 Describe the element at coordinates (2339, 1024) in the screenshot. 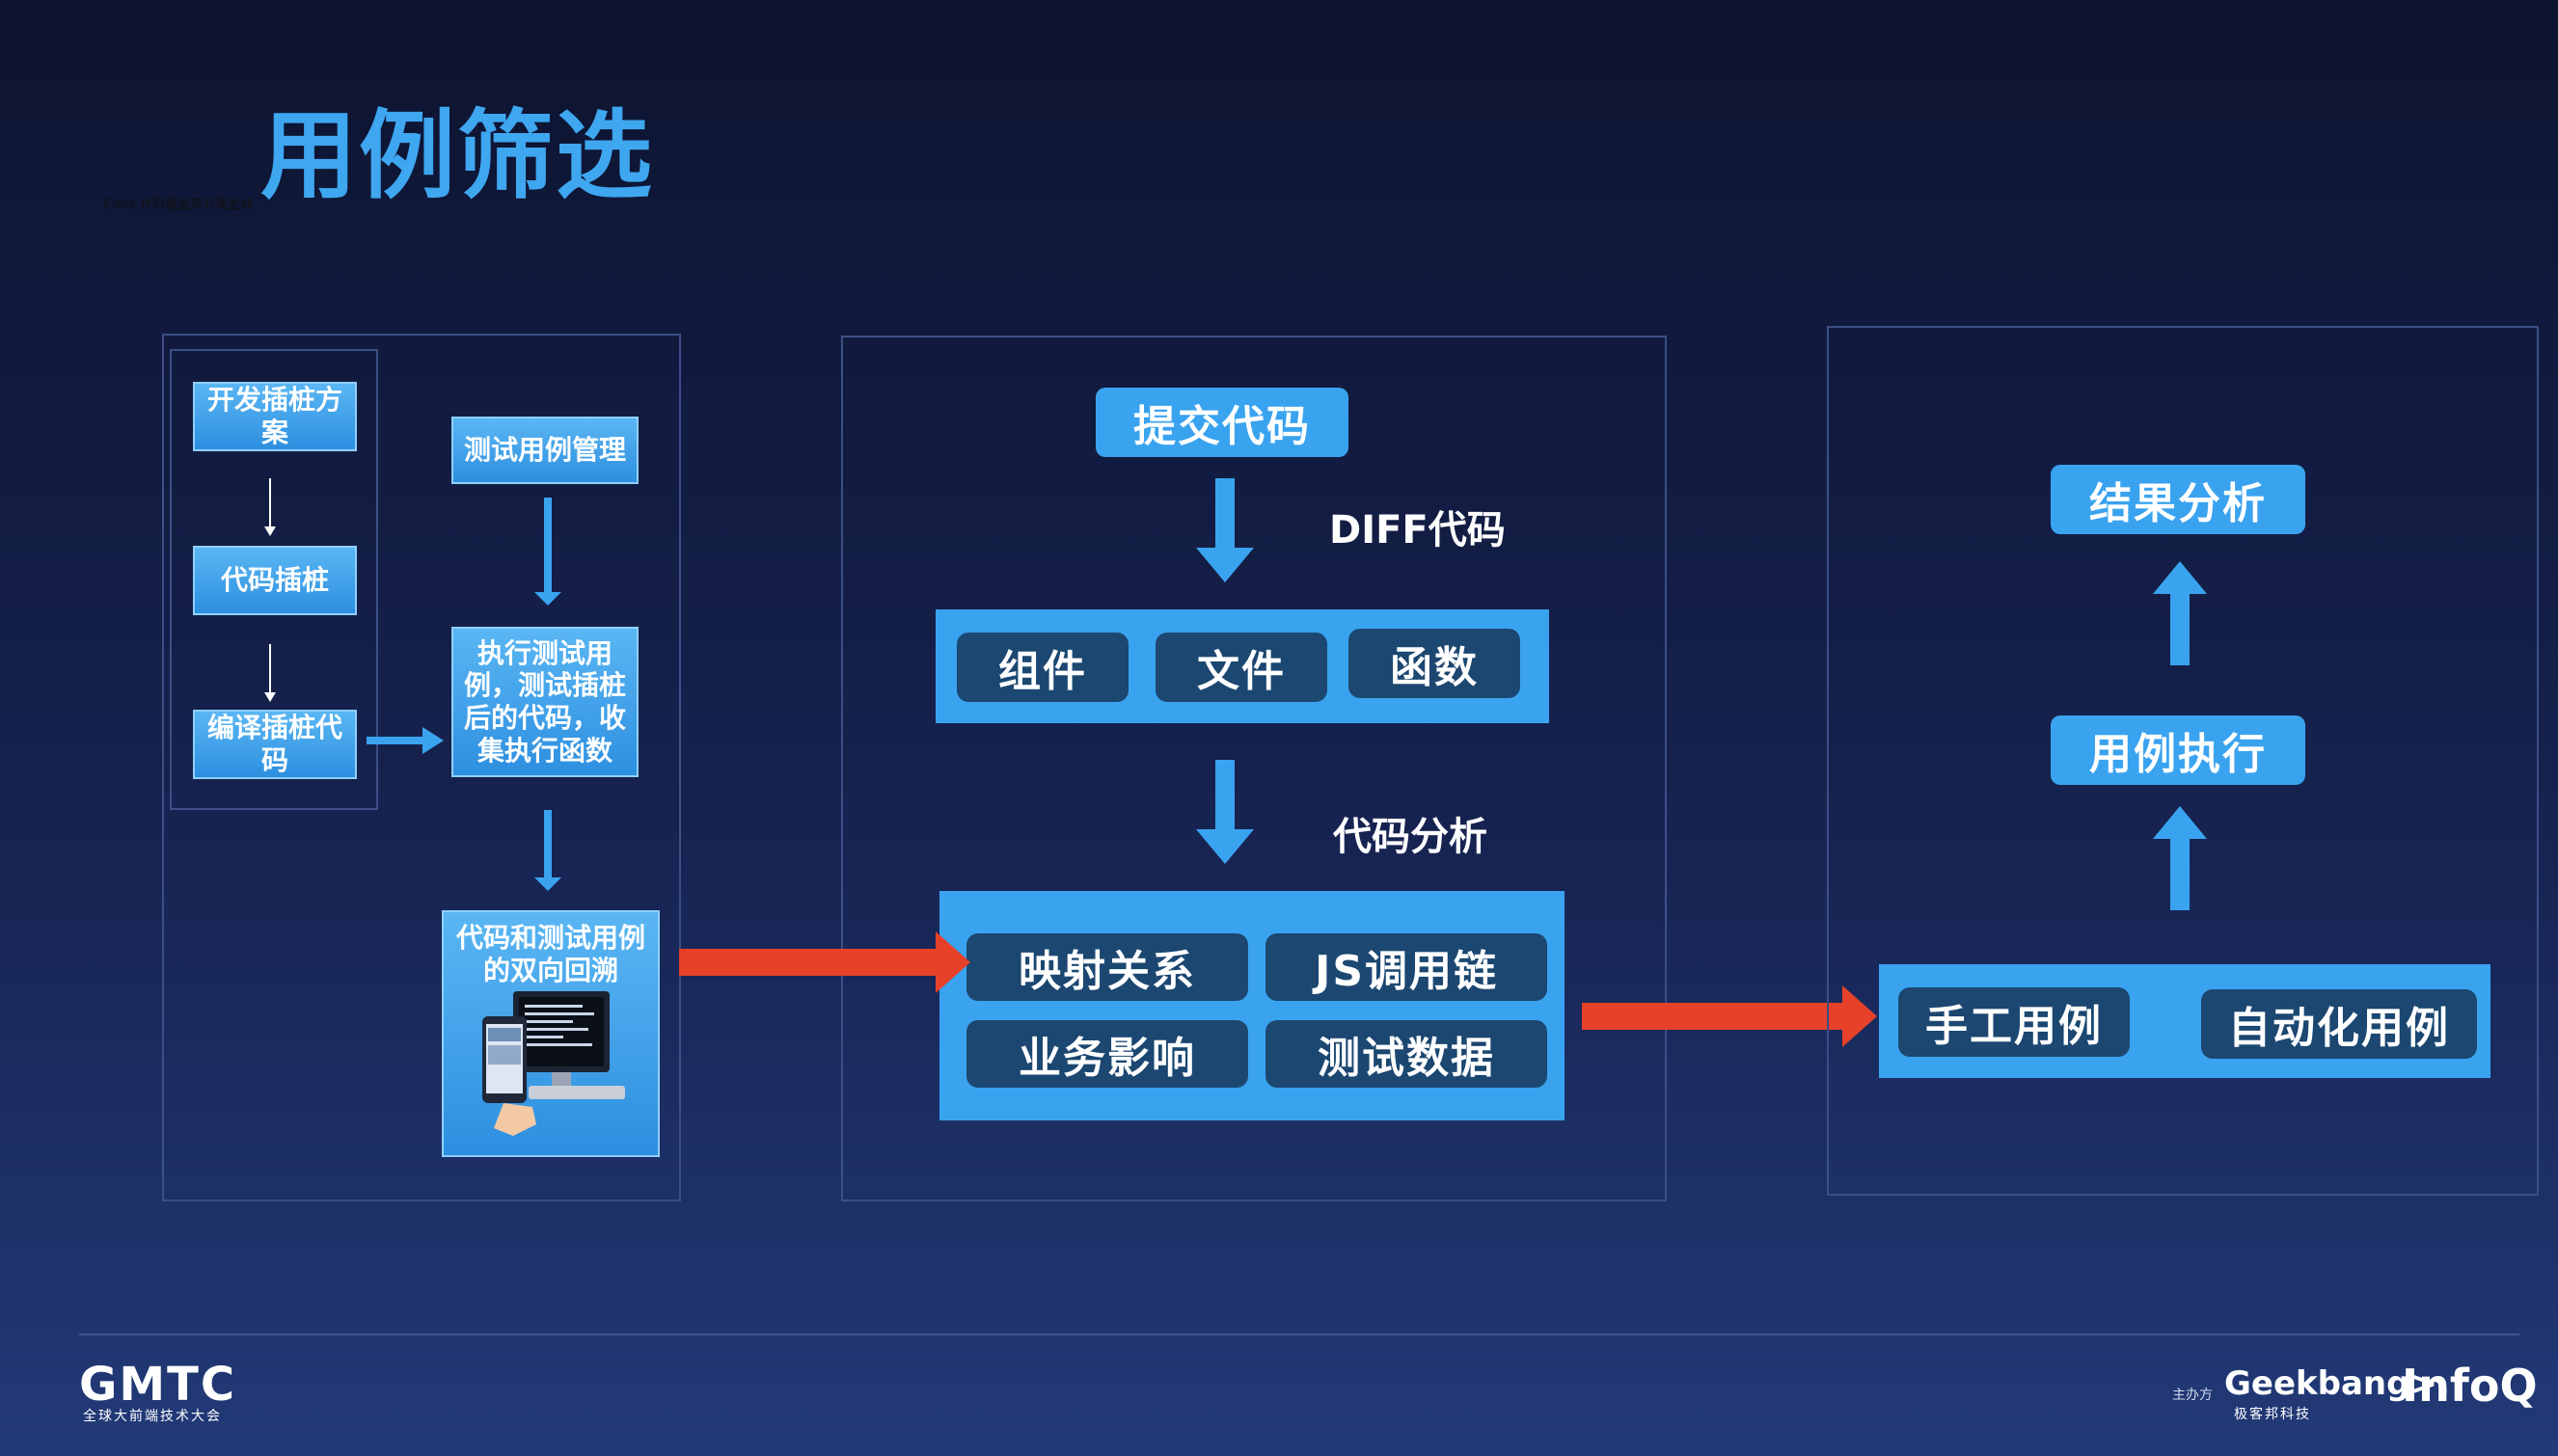

I see `automated-cases: 自动化用例` at that location.